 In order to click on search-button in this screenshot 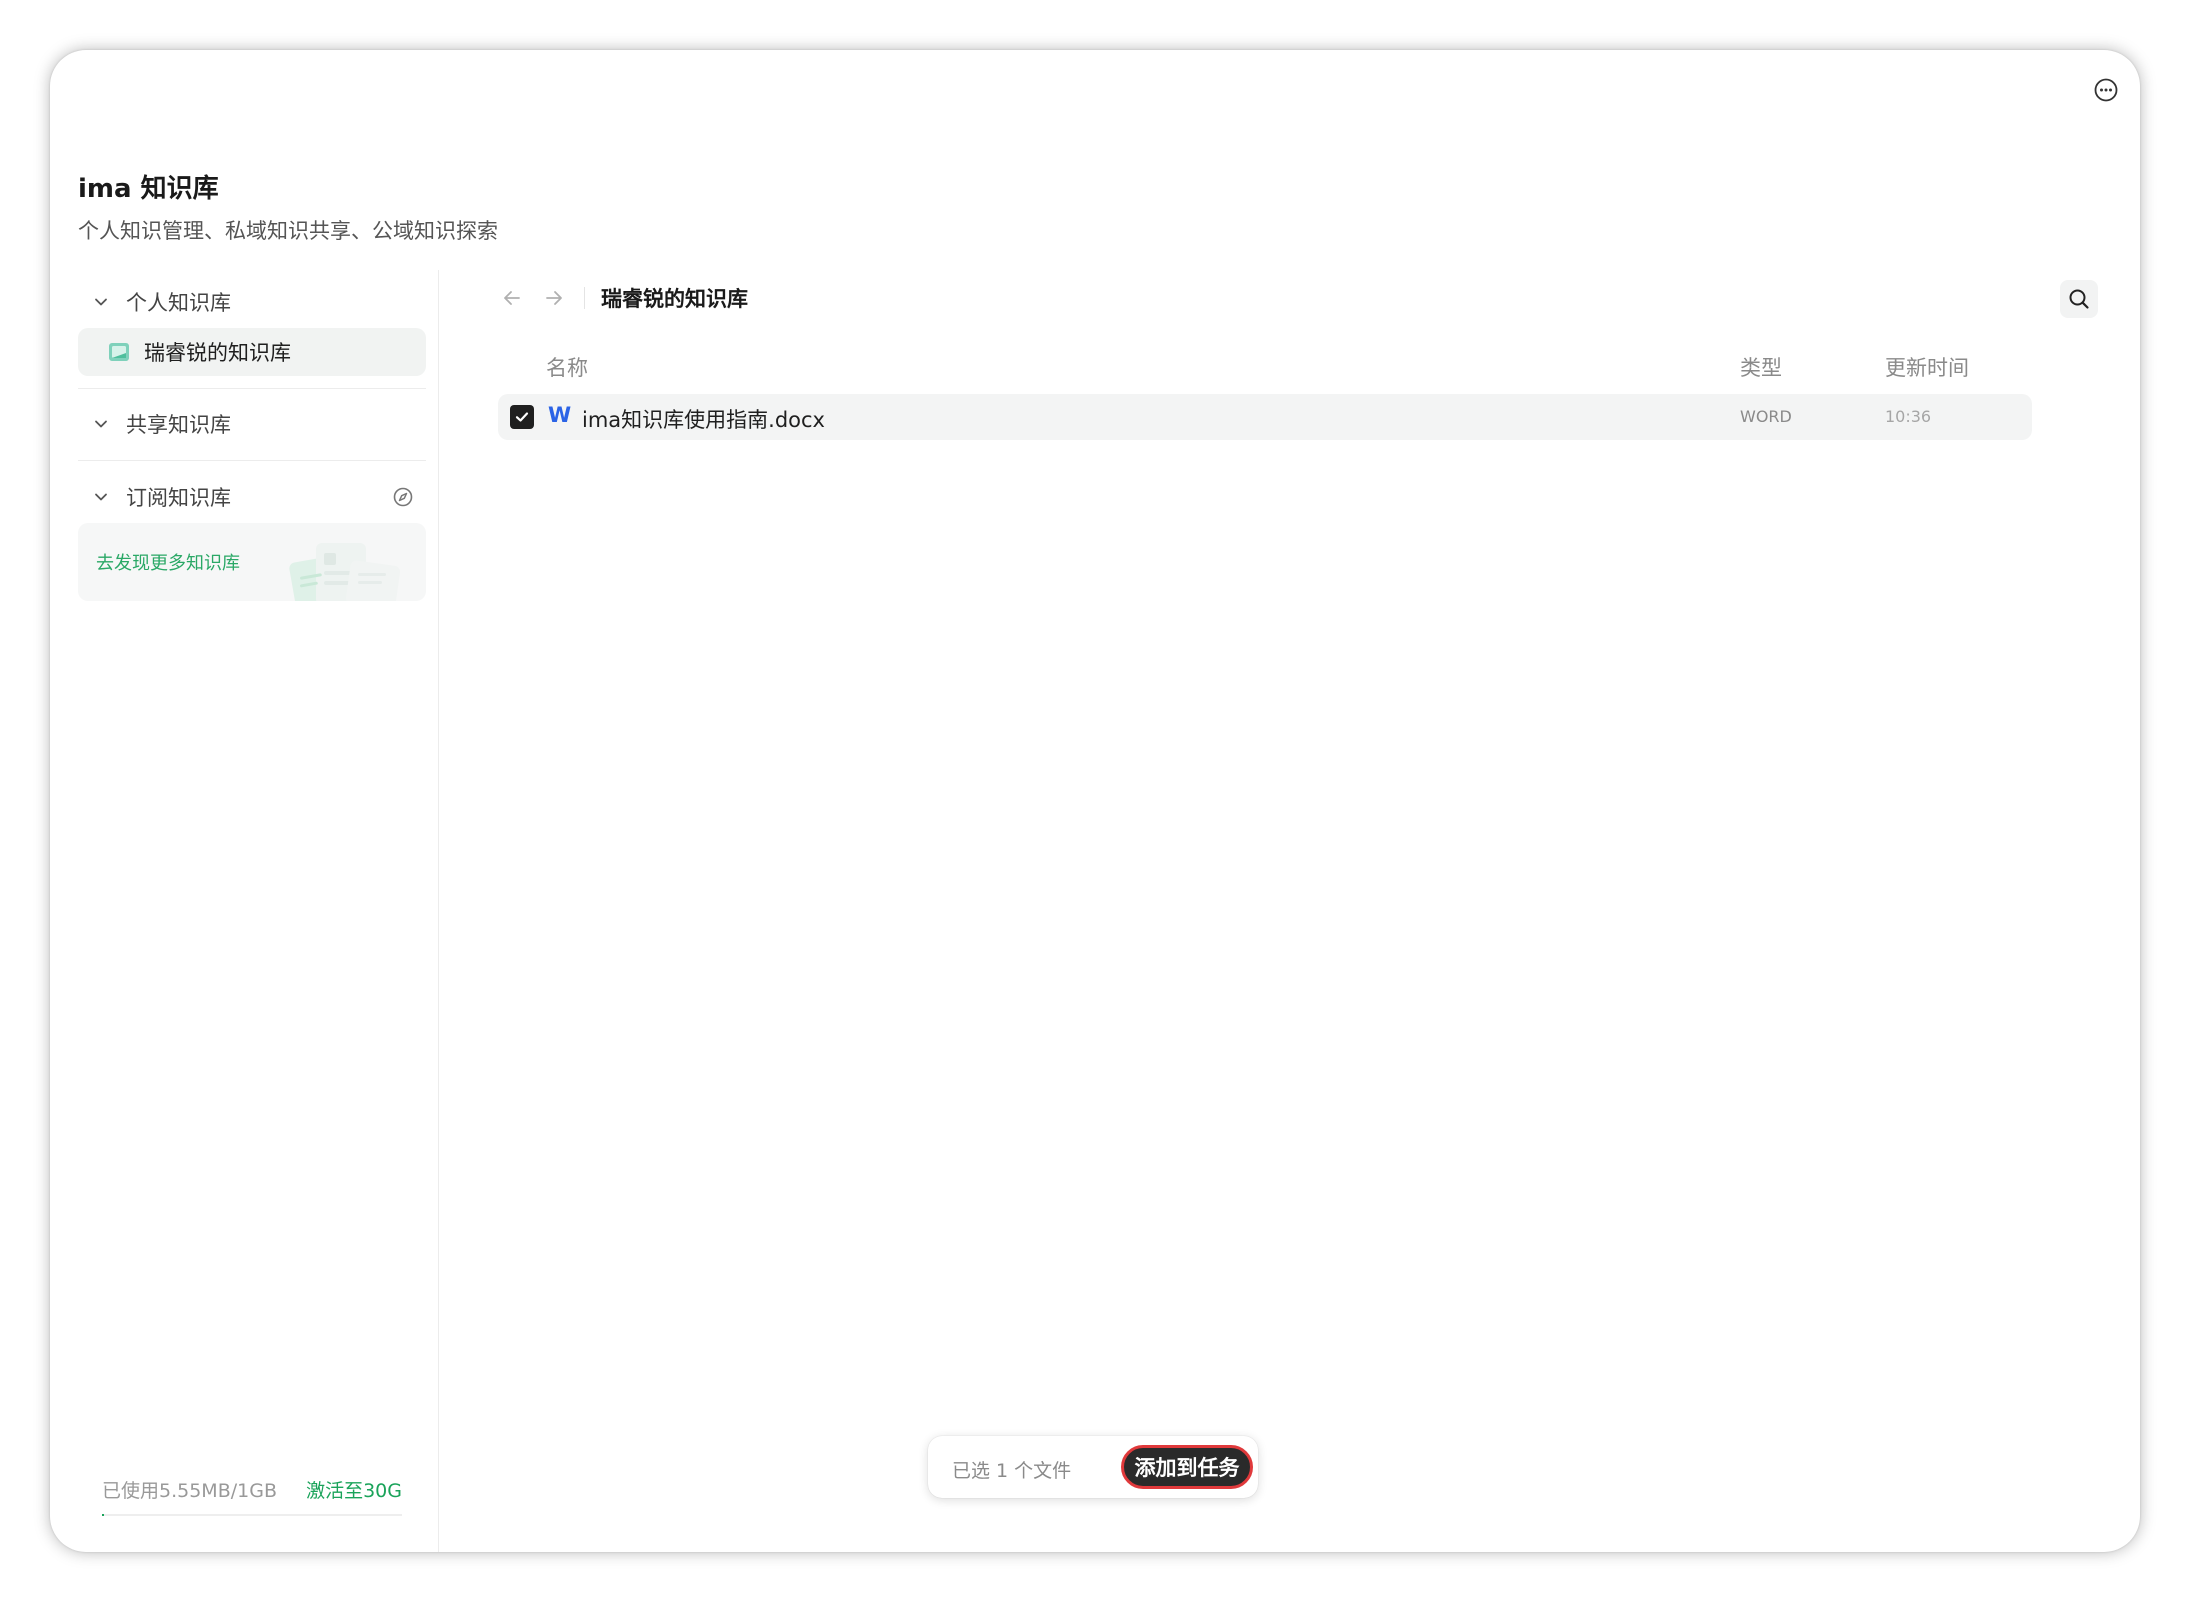, I will do `click(2079, 299)`.